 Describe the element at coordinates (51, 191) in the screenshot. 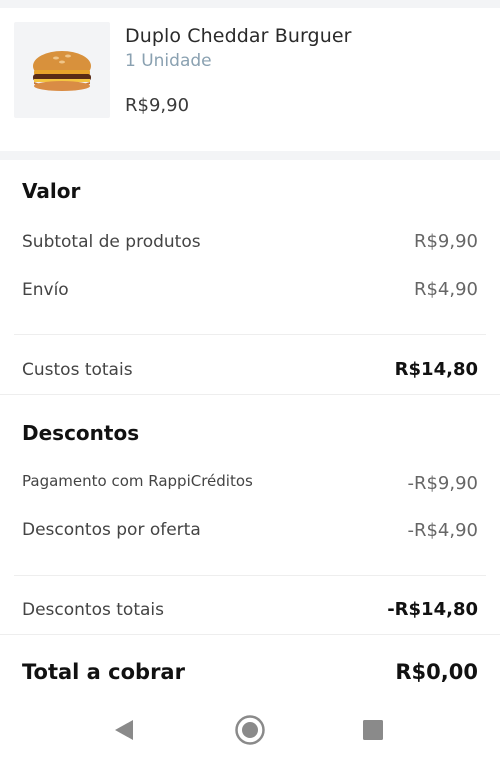

I see `valor-title: Valor` at that location.